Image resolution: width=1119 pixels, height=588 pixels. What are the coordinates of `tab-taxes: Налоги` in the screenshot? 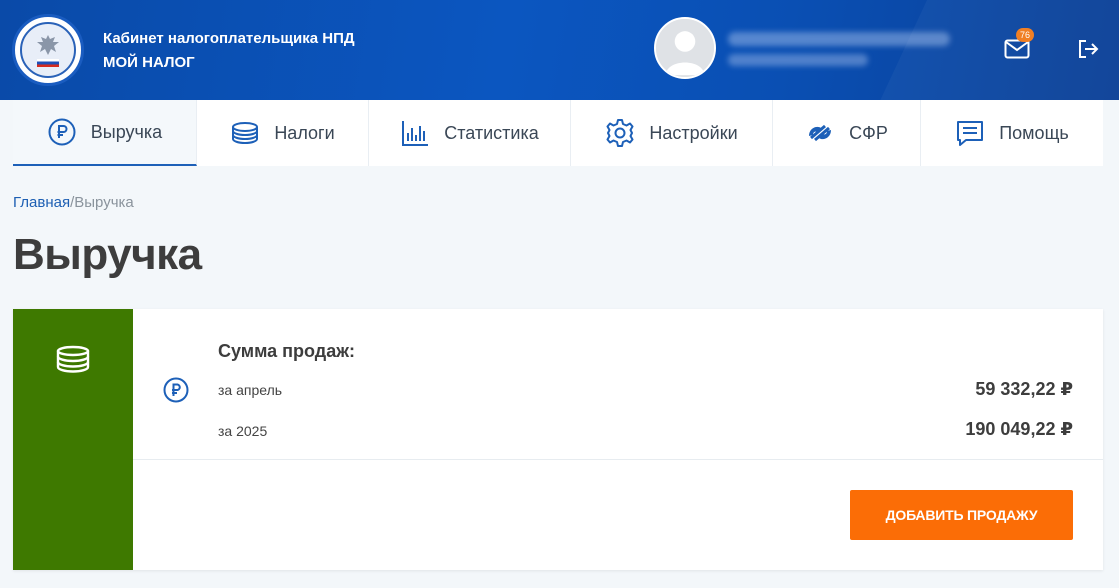 It's located at (283, 133).